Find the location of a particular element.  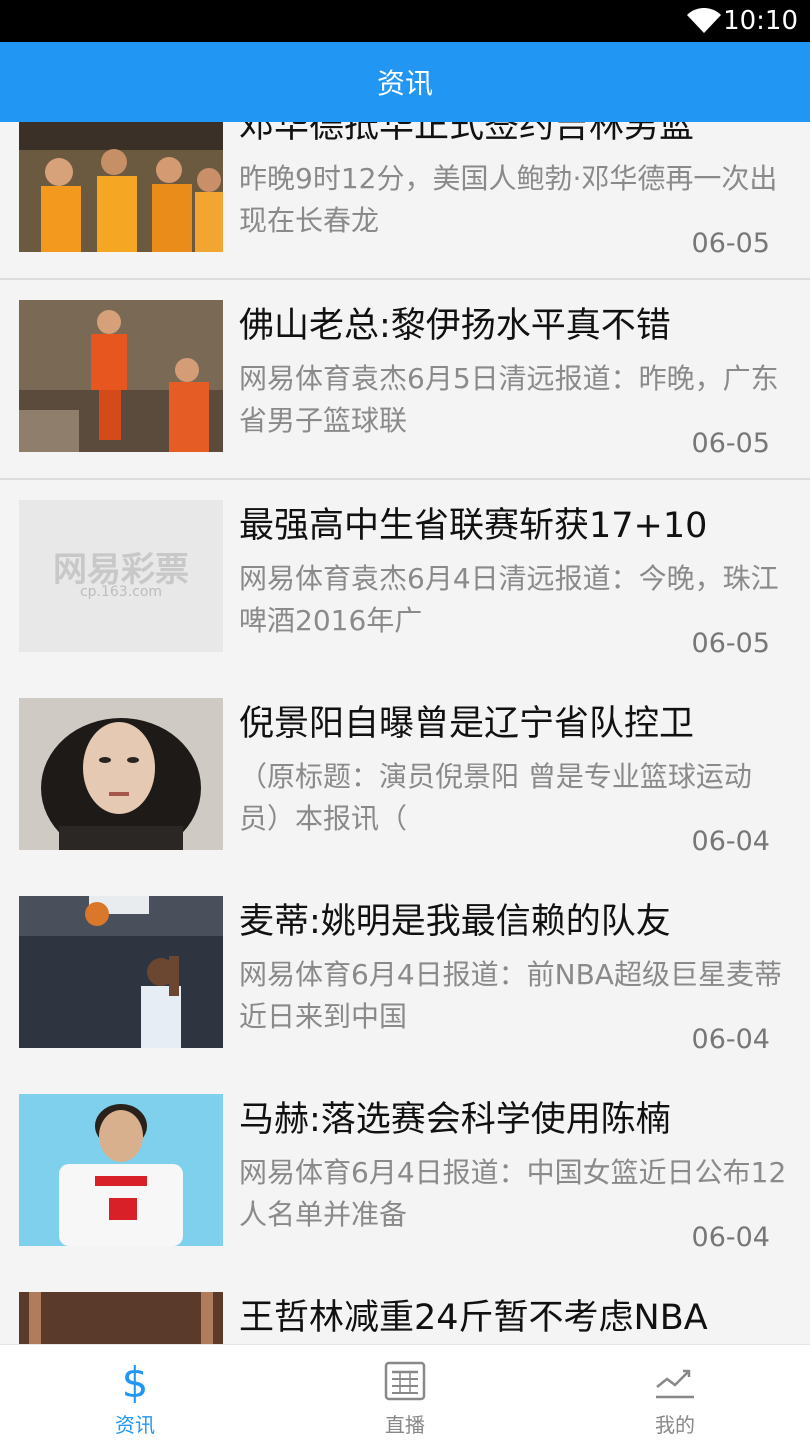

thumbnail-logo-subtext: cp.163.com is located at coordinates (121, 592).